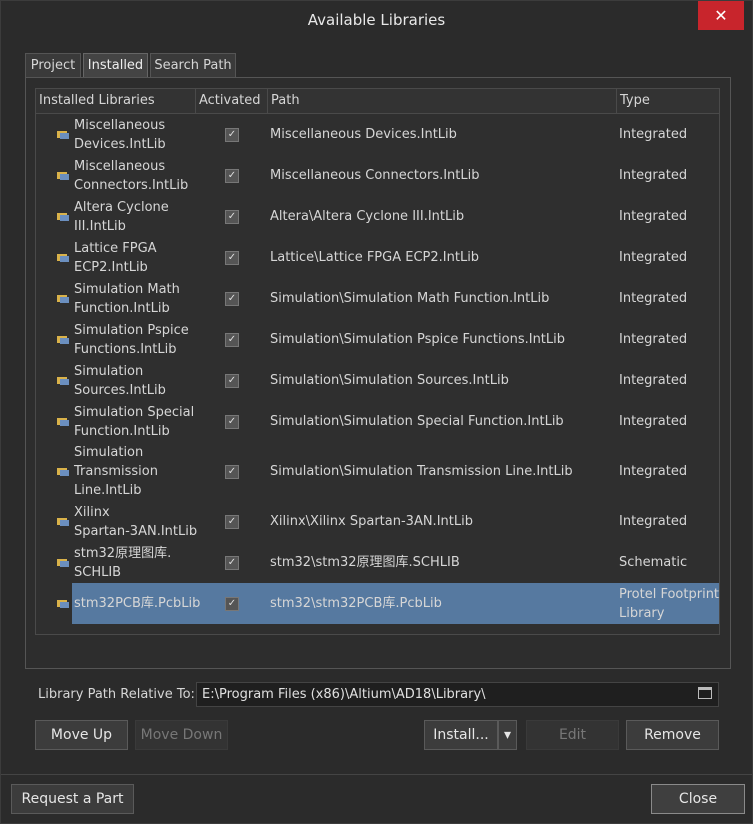  I want to click on library-path-label: Library Path Relative To:, so click(116, 694).